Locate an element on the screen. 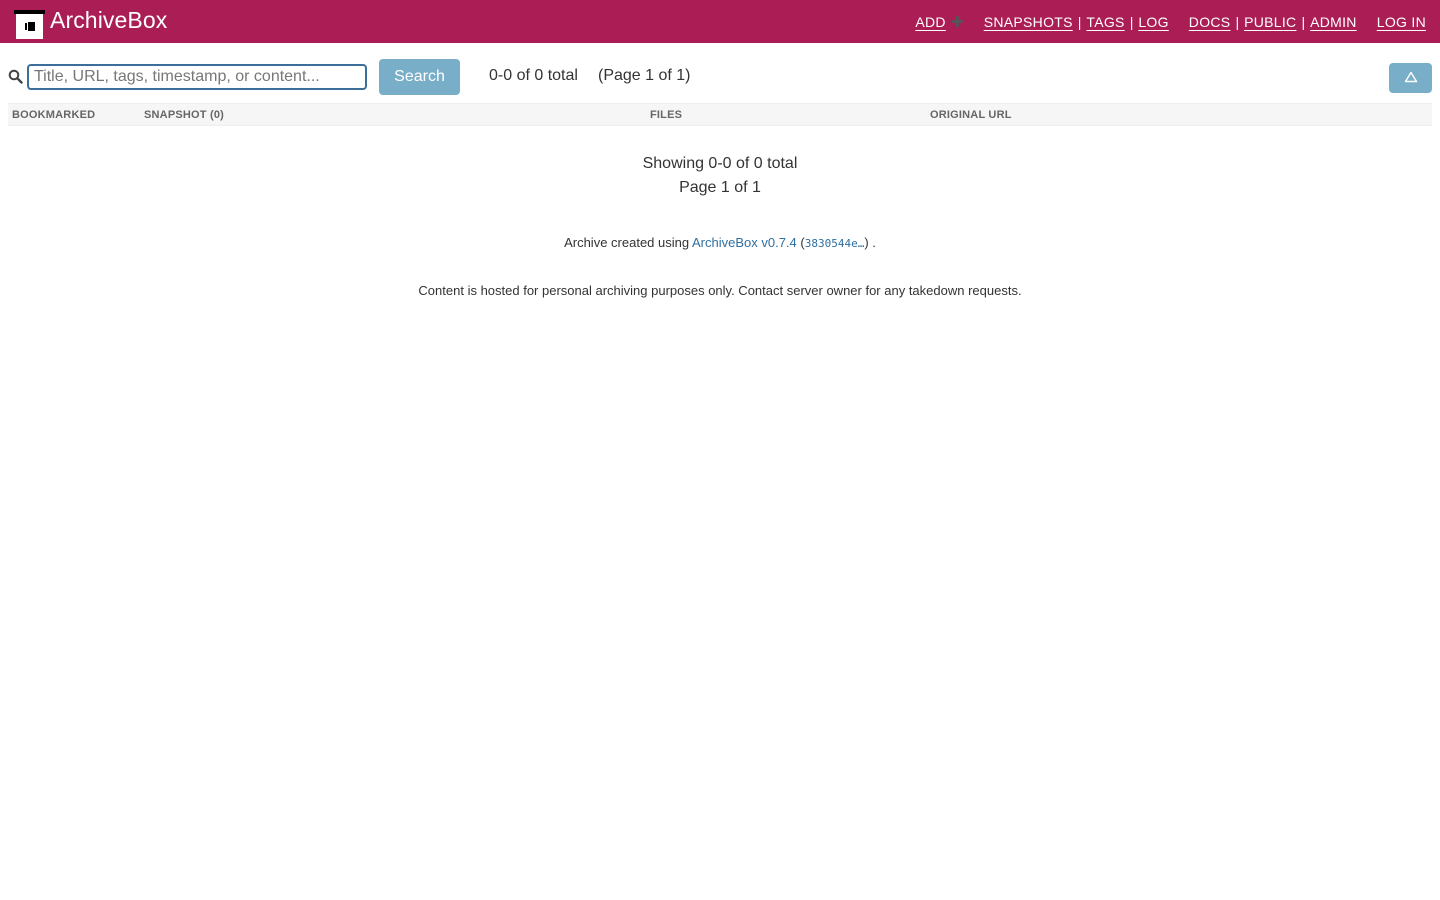  search-icon is located at coordinates (15, 76).